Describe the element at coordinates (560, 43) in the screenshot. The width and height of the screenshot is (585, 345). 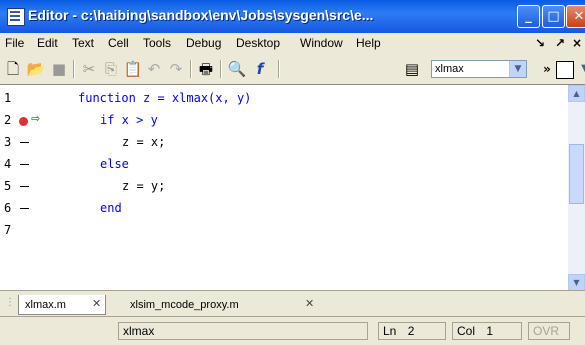
I see `undock-icon: ↗` at that location.